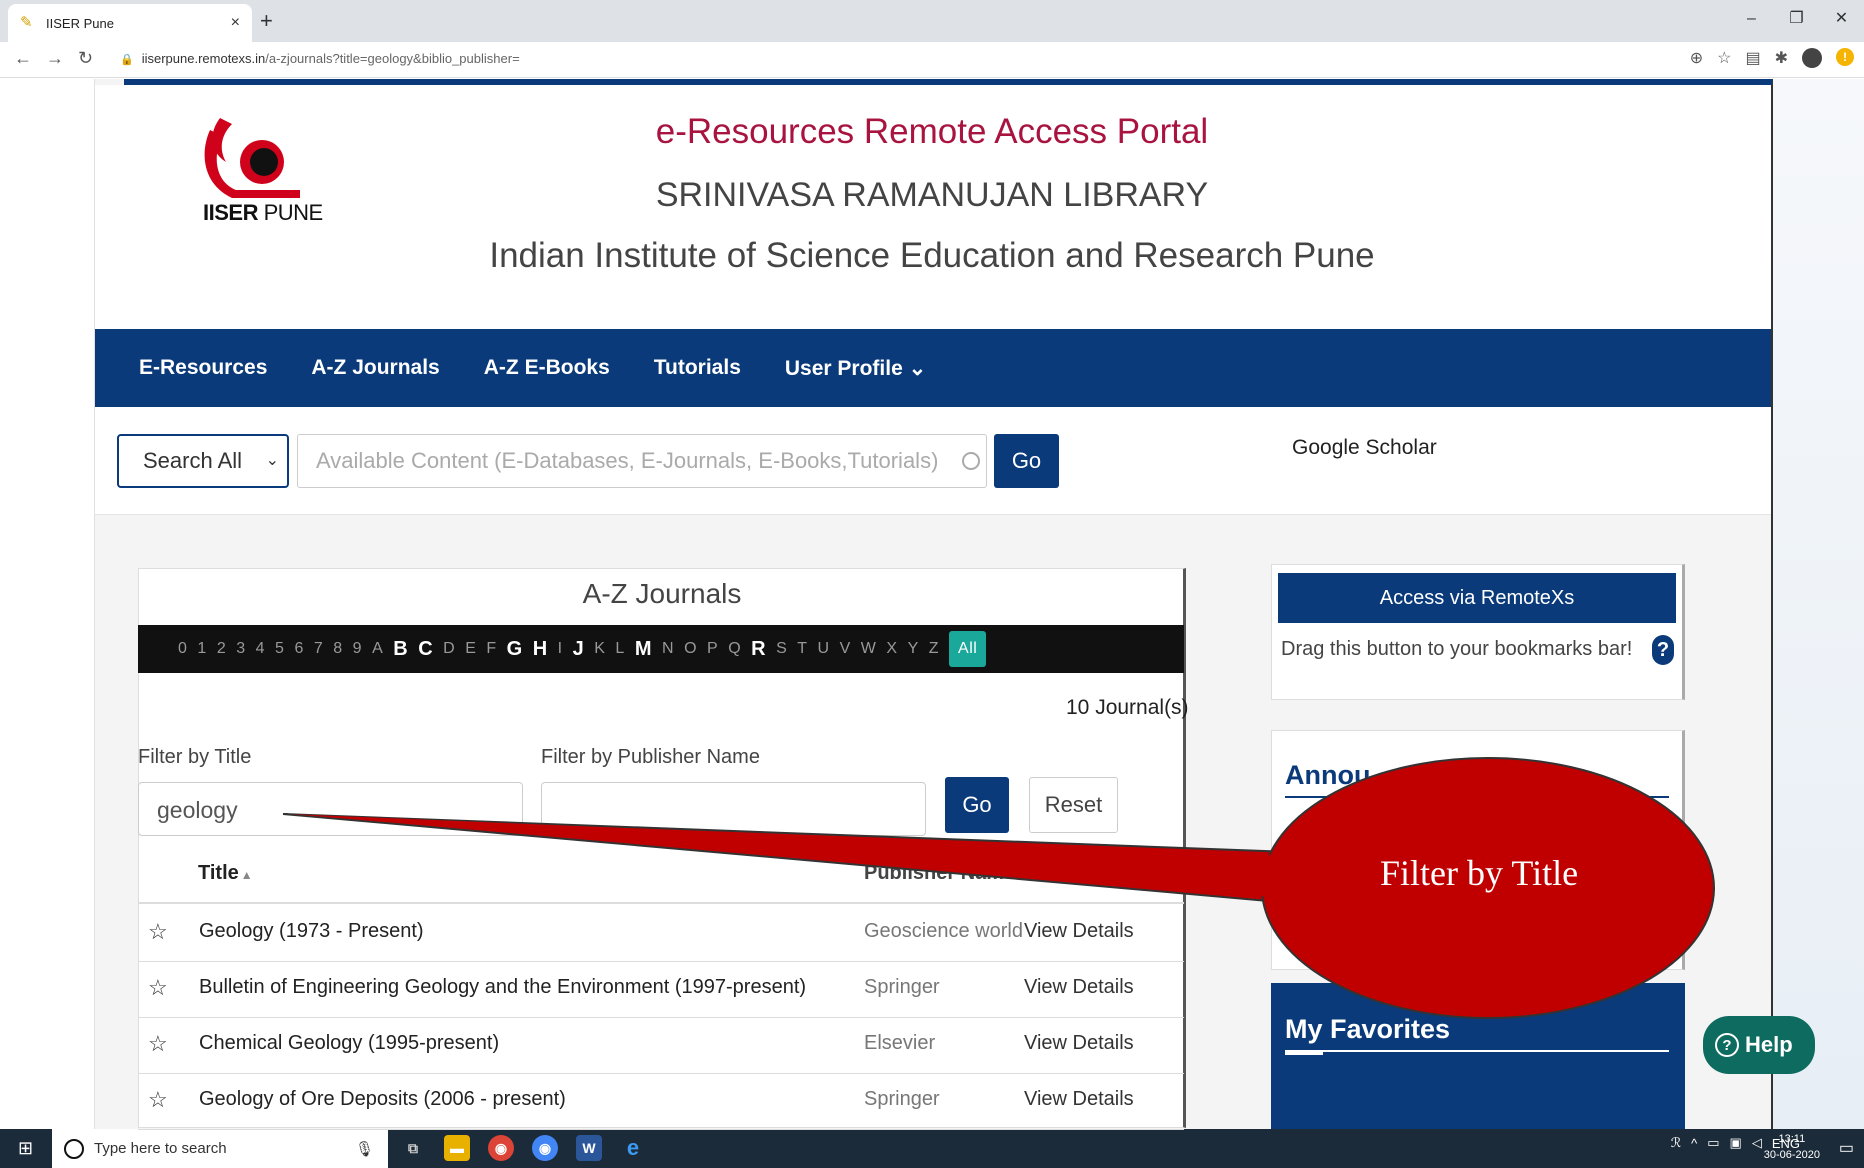 The width and height of the screenshot is (1864, 1168). What do you see at coordinates (869, 649) in the screenshot?
I see `letter-filter-w: W` at bounding box center [869, 649].